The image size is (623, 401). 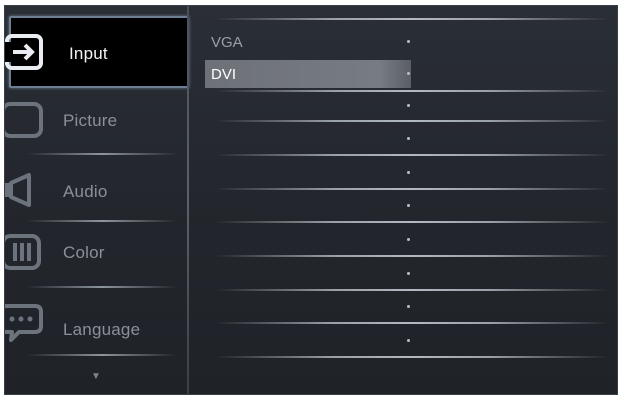 I want to click on language-icon, so click(x=26, y=326).